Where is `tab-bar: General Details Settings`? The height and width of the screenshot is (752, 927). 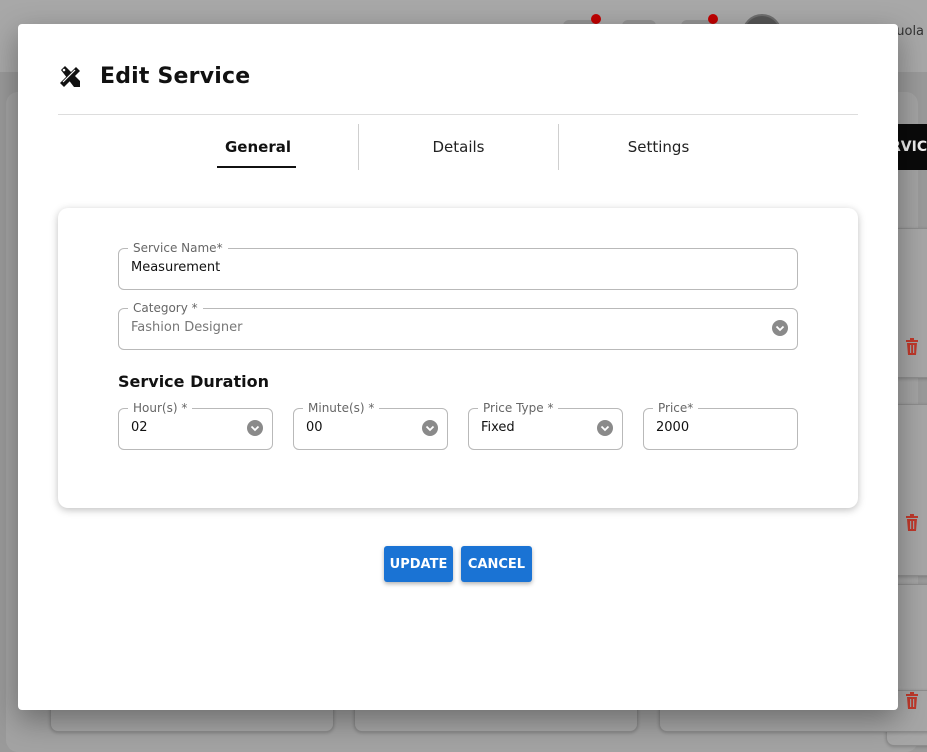 tab-bar: General Details Settings is located at coordinates (458, 147).